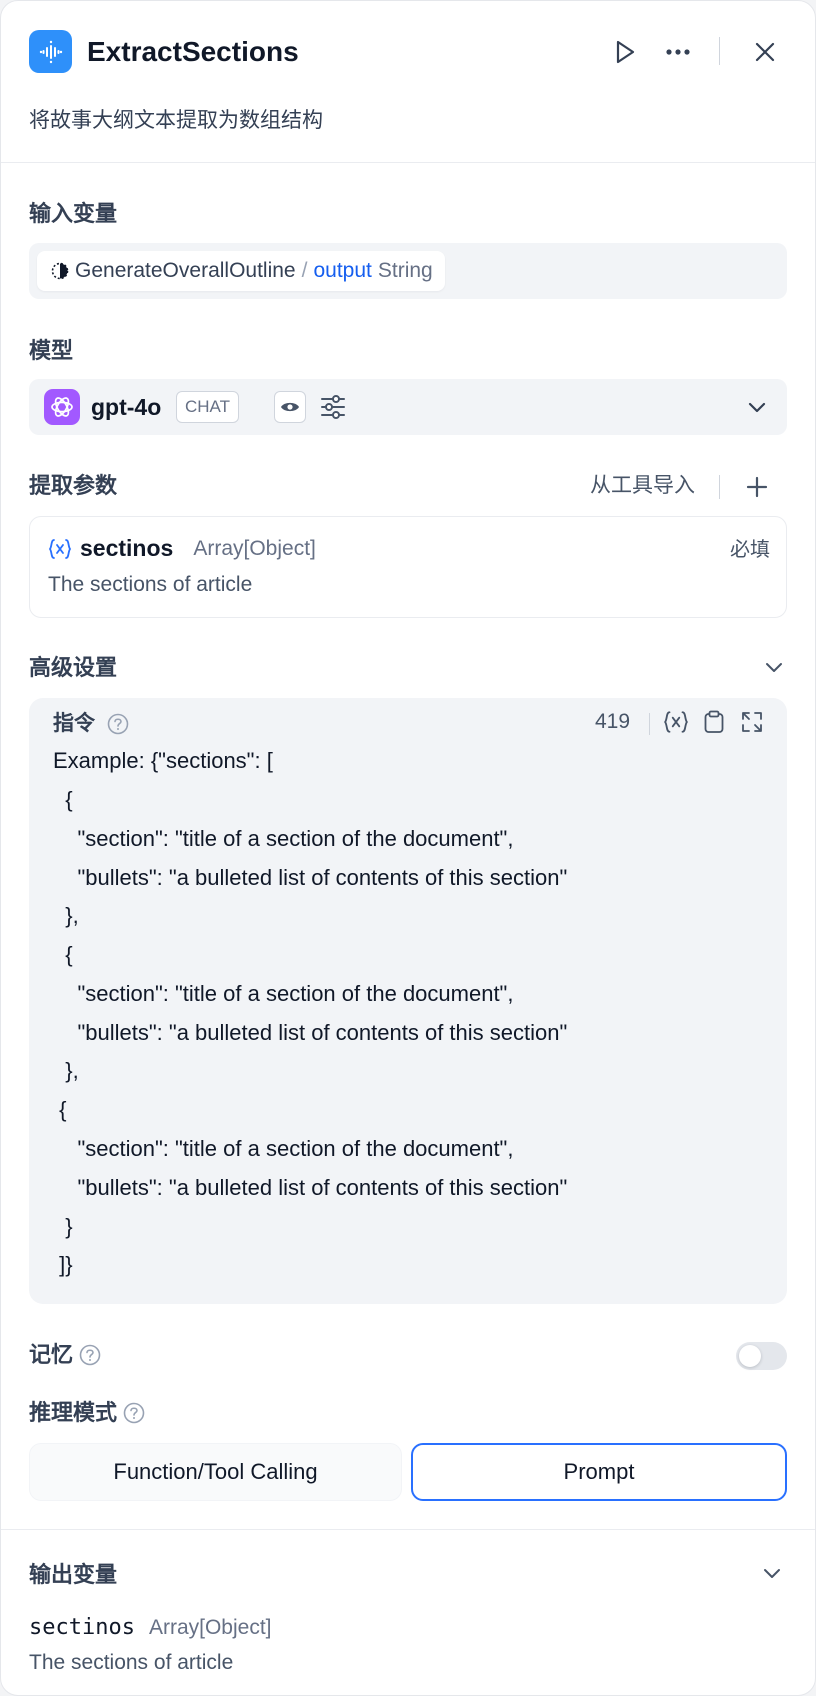  Describe the element at coordinates (63, 1226) in the screenshot. I see `instruction-line: }` at that location.